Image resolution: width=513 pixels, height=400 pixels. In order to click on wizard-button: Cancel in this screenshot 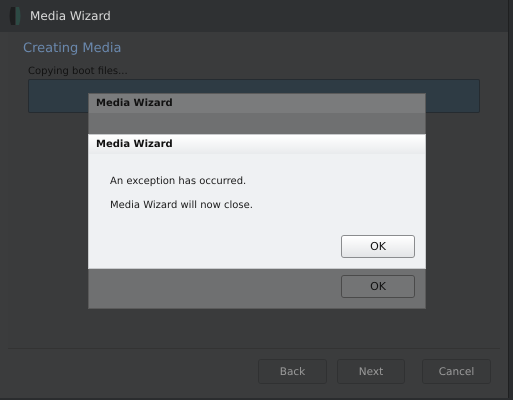, I will do `click(456, 371)`.